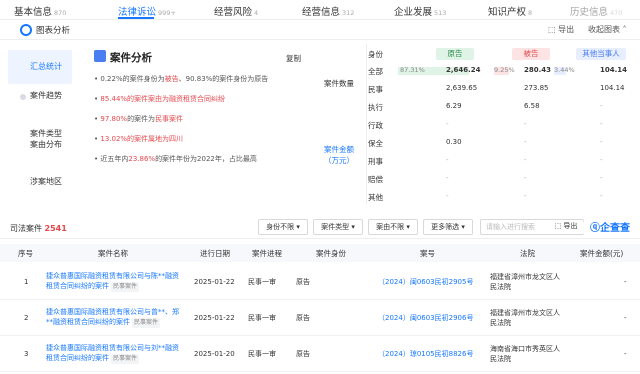 This screenshot has height=374, width=640. I want to click on case-type-filter: 案件类型 ▾, so click(338, 227).